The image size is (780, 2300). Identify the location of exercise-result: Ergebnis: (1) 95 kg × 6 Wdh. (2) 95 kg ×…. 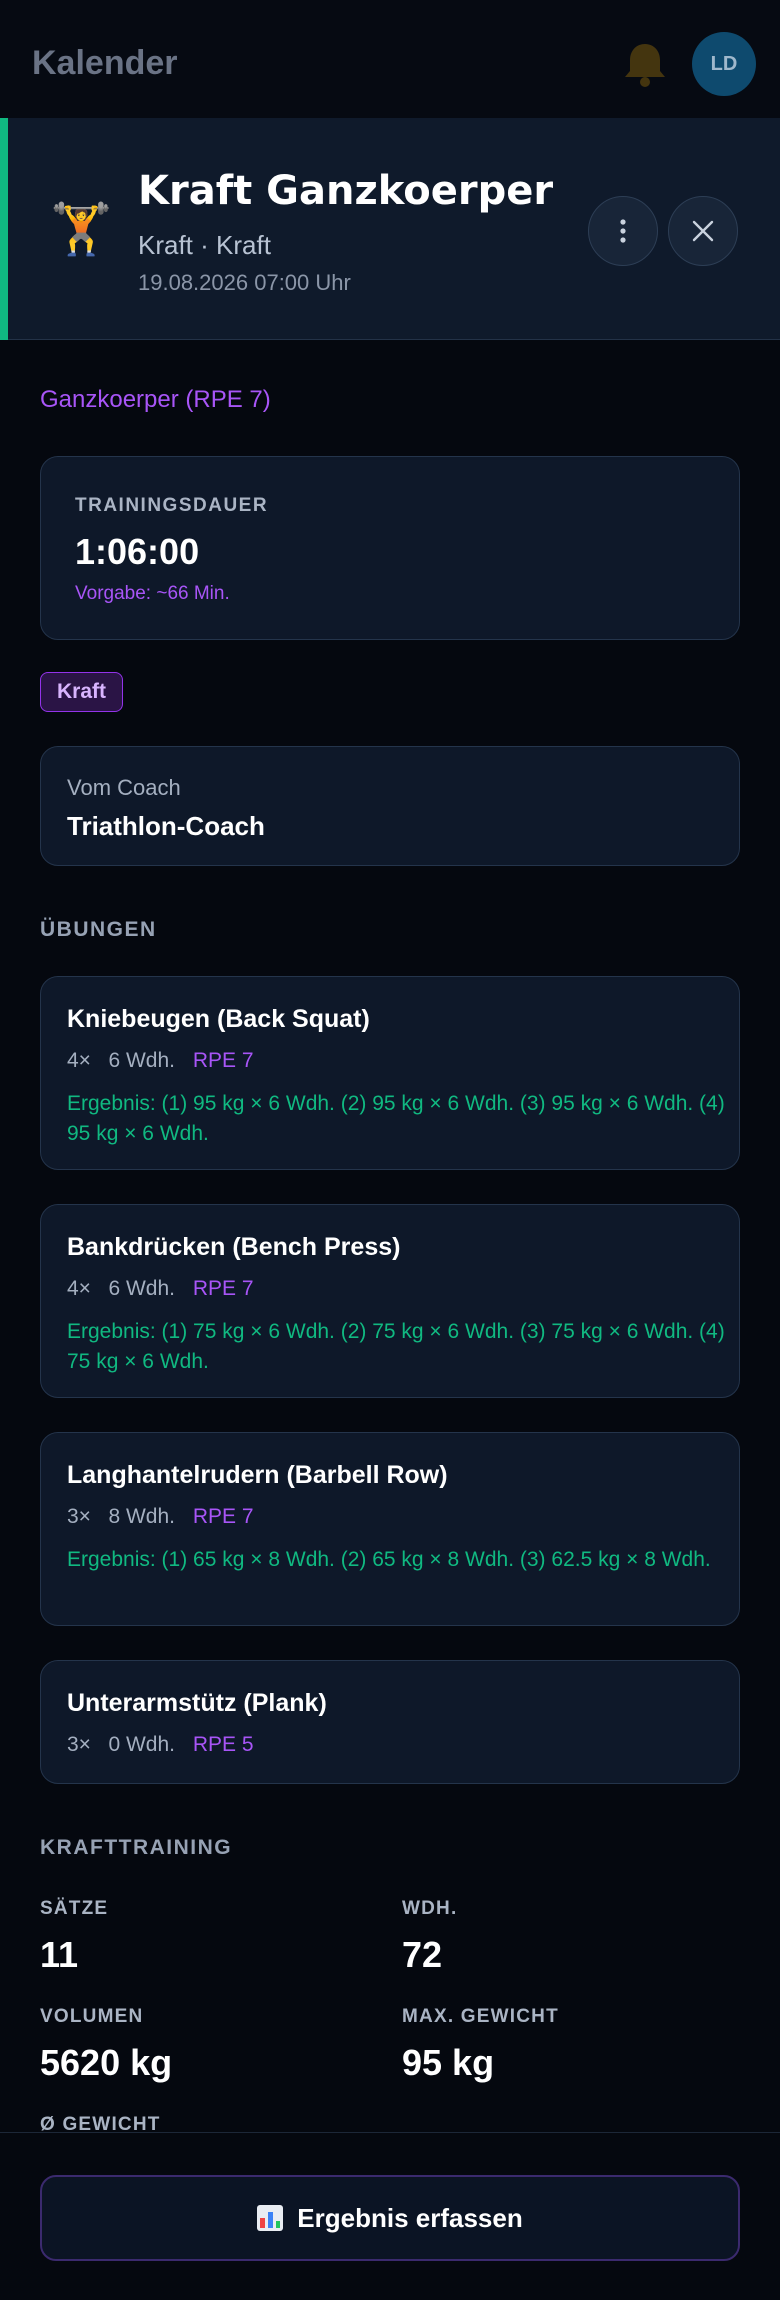
(396, 1118).